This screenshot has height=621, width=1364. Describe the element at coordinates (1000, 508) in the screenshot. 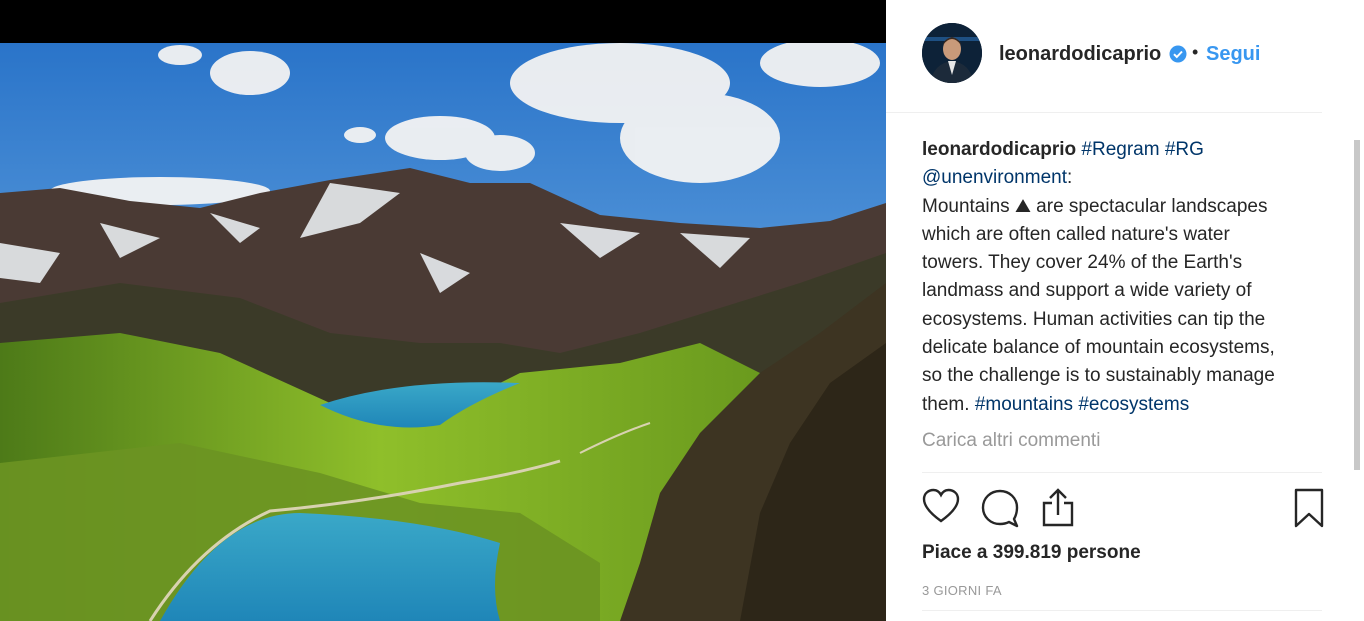

I see `comment-icon` at that location.